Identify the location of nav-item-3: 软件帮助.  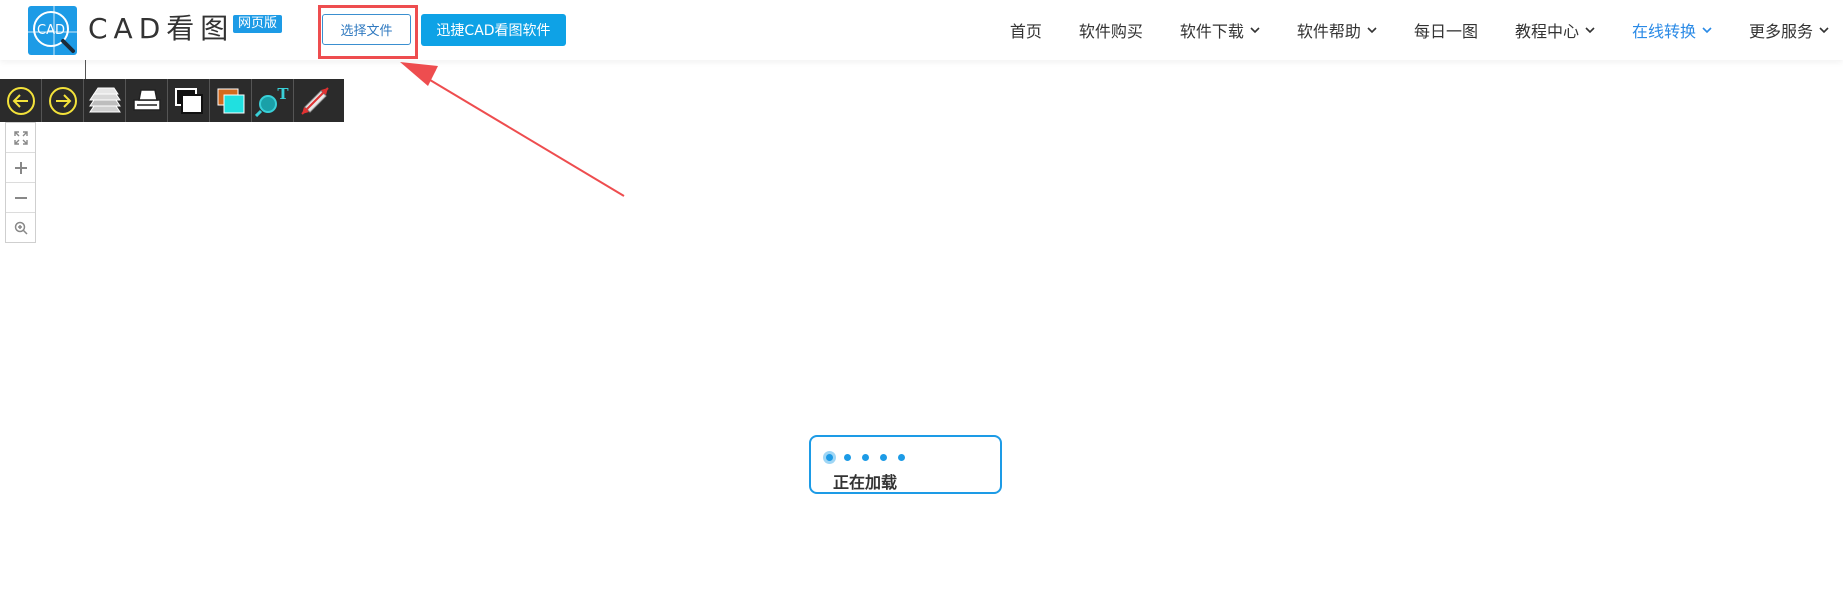
(1337, 30).